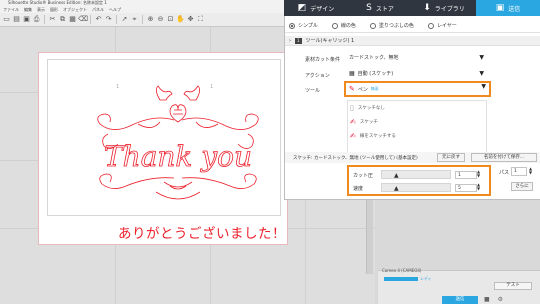  I want to click on mode-line: 線の色, so click(343, 25).